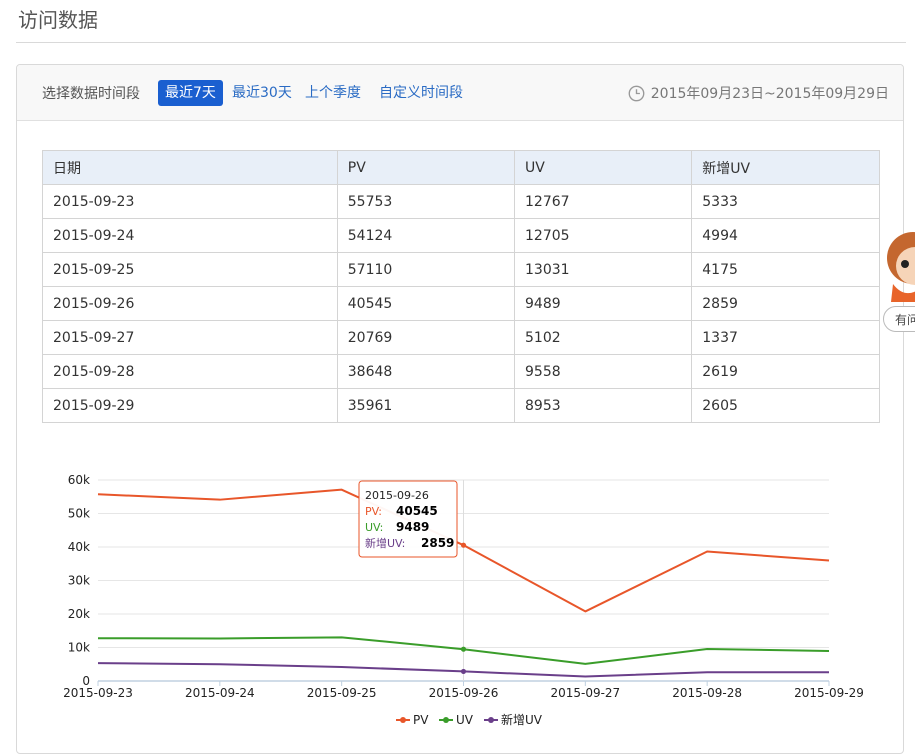 The image size is (915, 754). Describe the element at coordinates (585, 693) in the screenshot. I see `x-tick-label: 2015-09-27` at that location.